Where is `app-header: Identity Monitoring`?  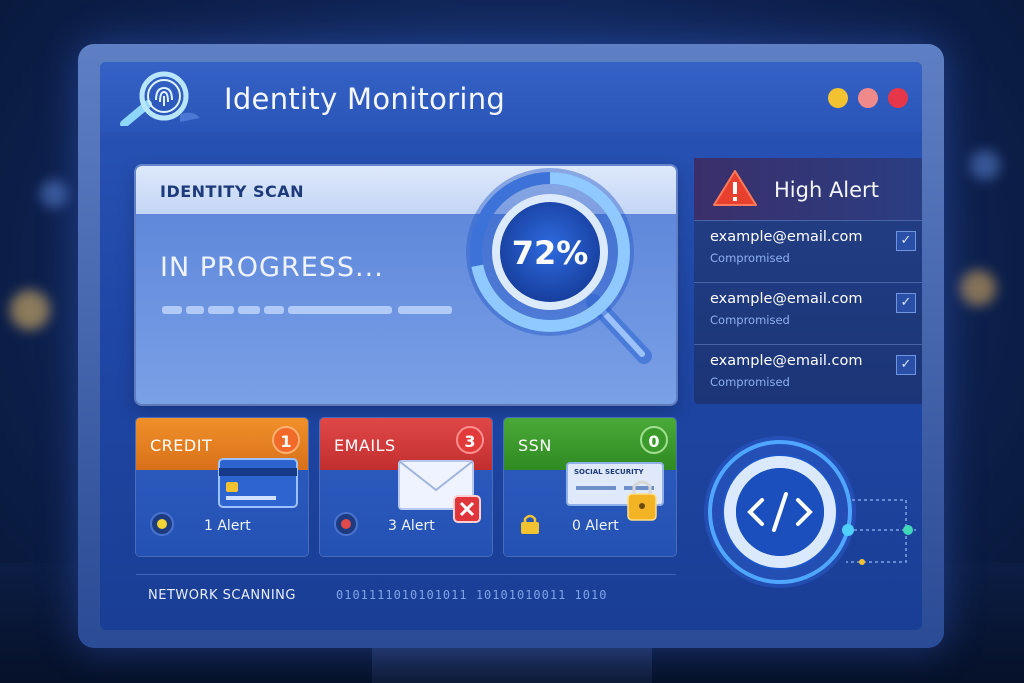 app-header: Identity Monitoring is located at coordinates (511, 97).